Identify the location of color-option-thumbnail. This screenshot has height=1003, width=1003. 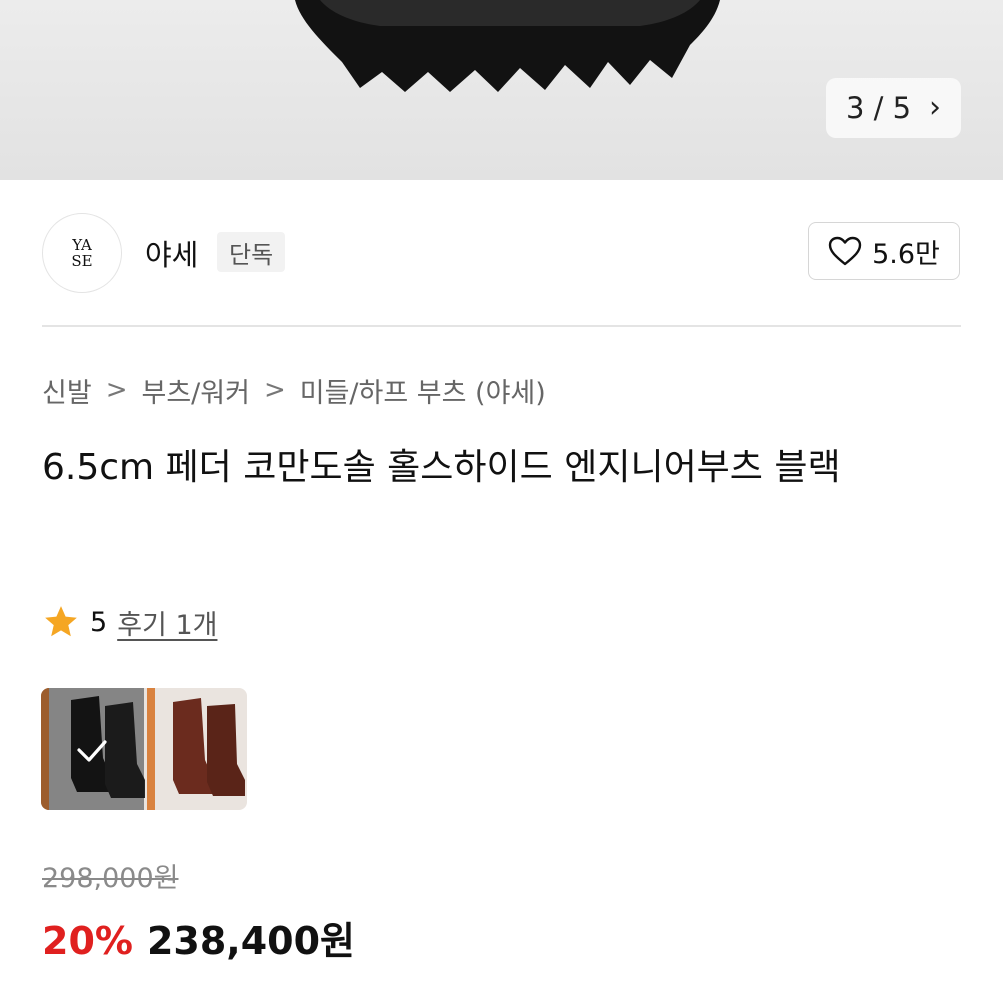
(144, 749).